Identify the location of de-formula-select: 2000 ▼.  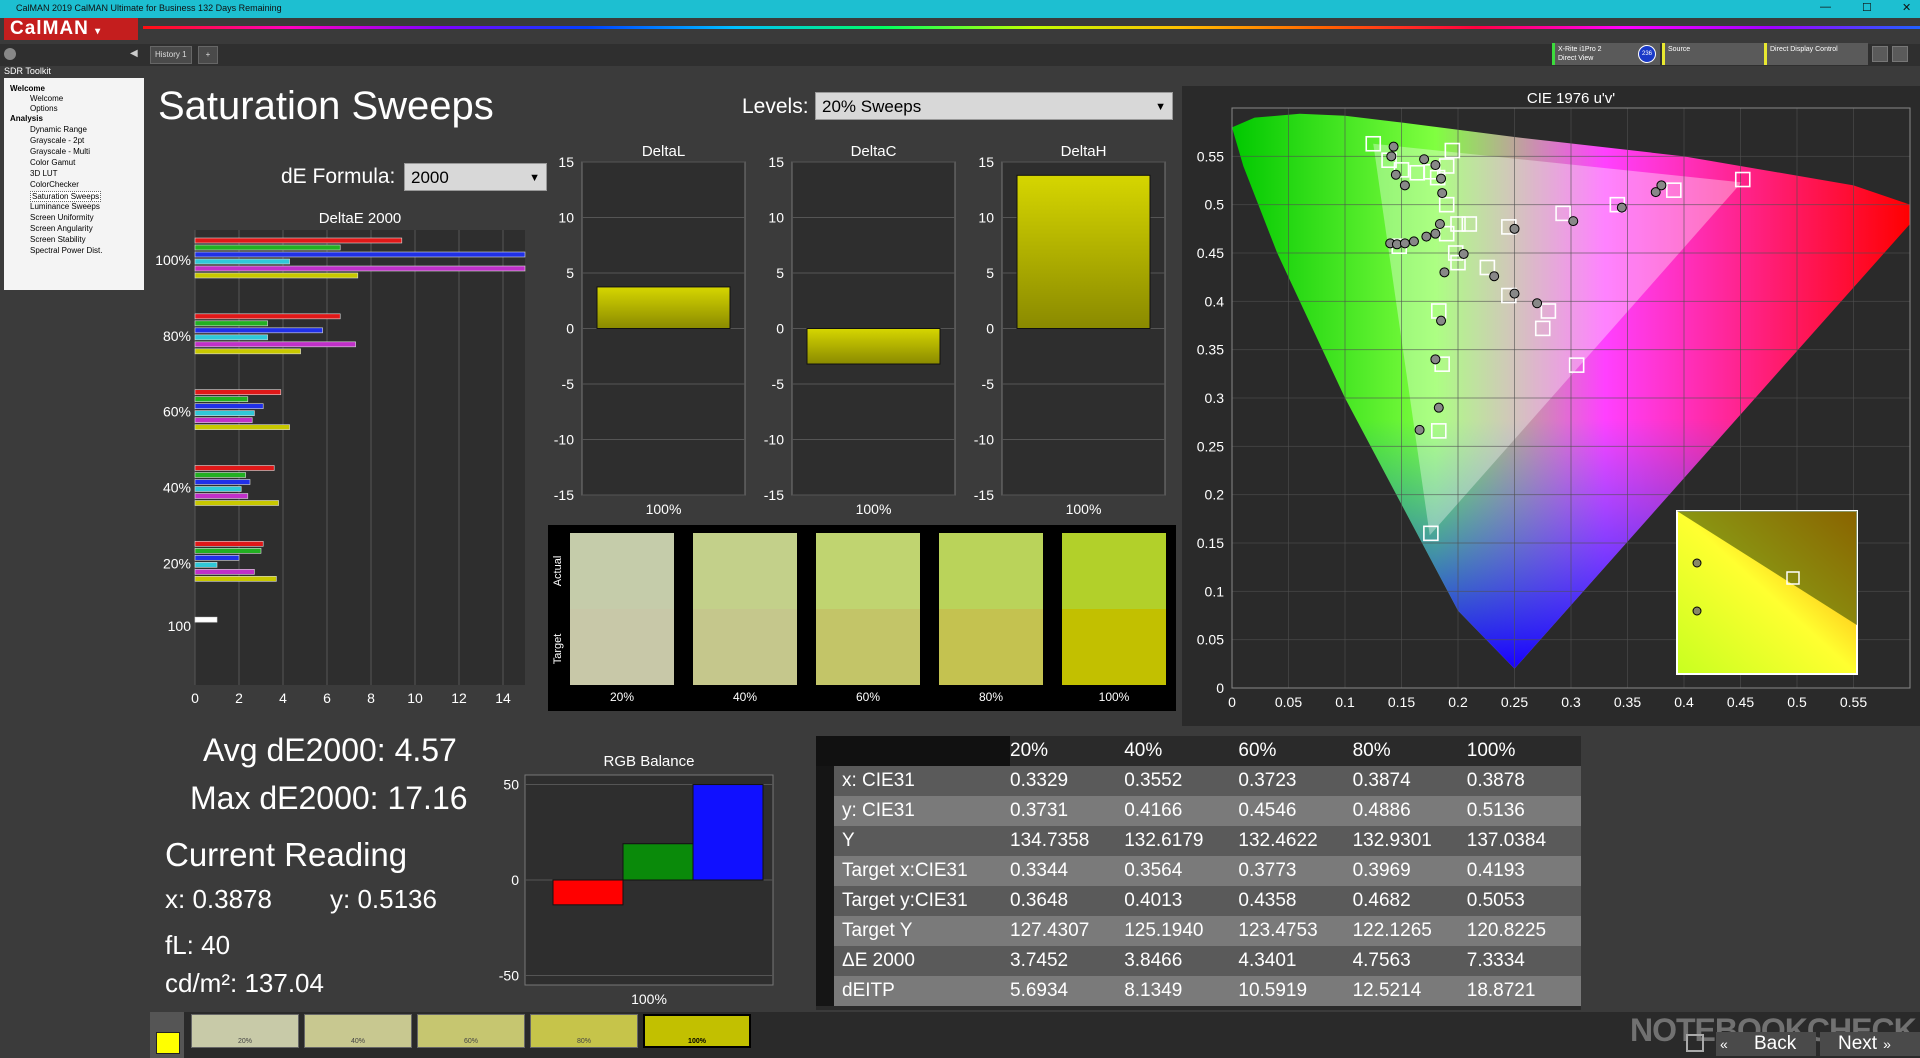
(475, 177).